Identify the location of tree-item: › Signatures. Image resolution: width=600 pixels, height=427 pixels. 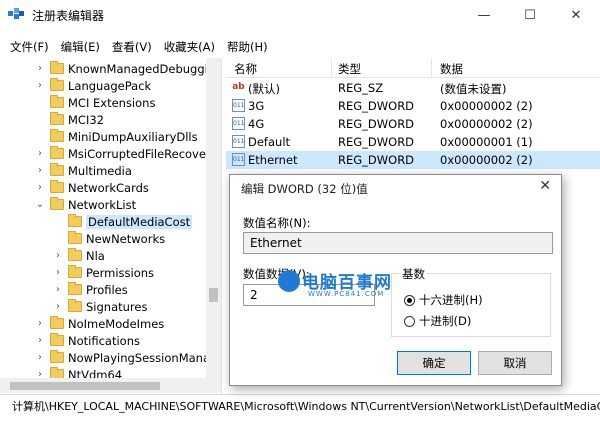
(99, 306).